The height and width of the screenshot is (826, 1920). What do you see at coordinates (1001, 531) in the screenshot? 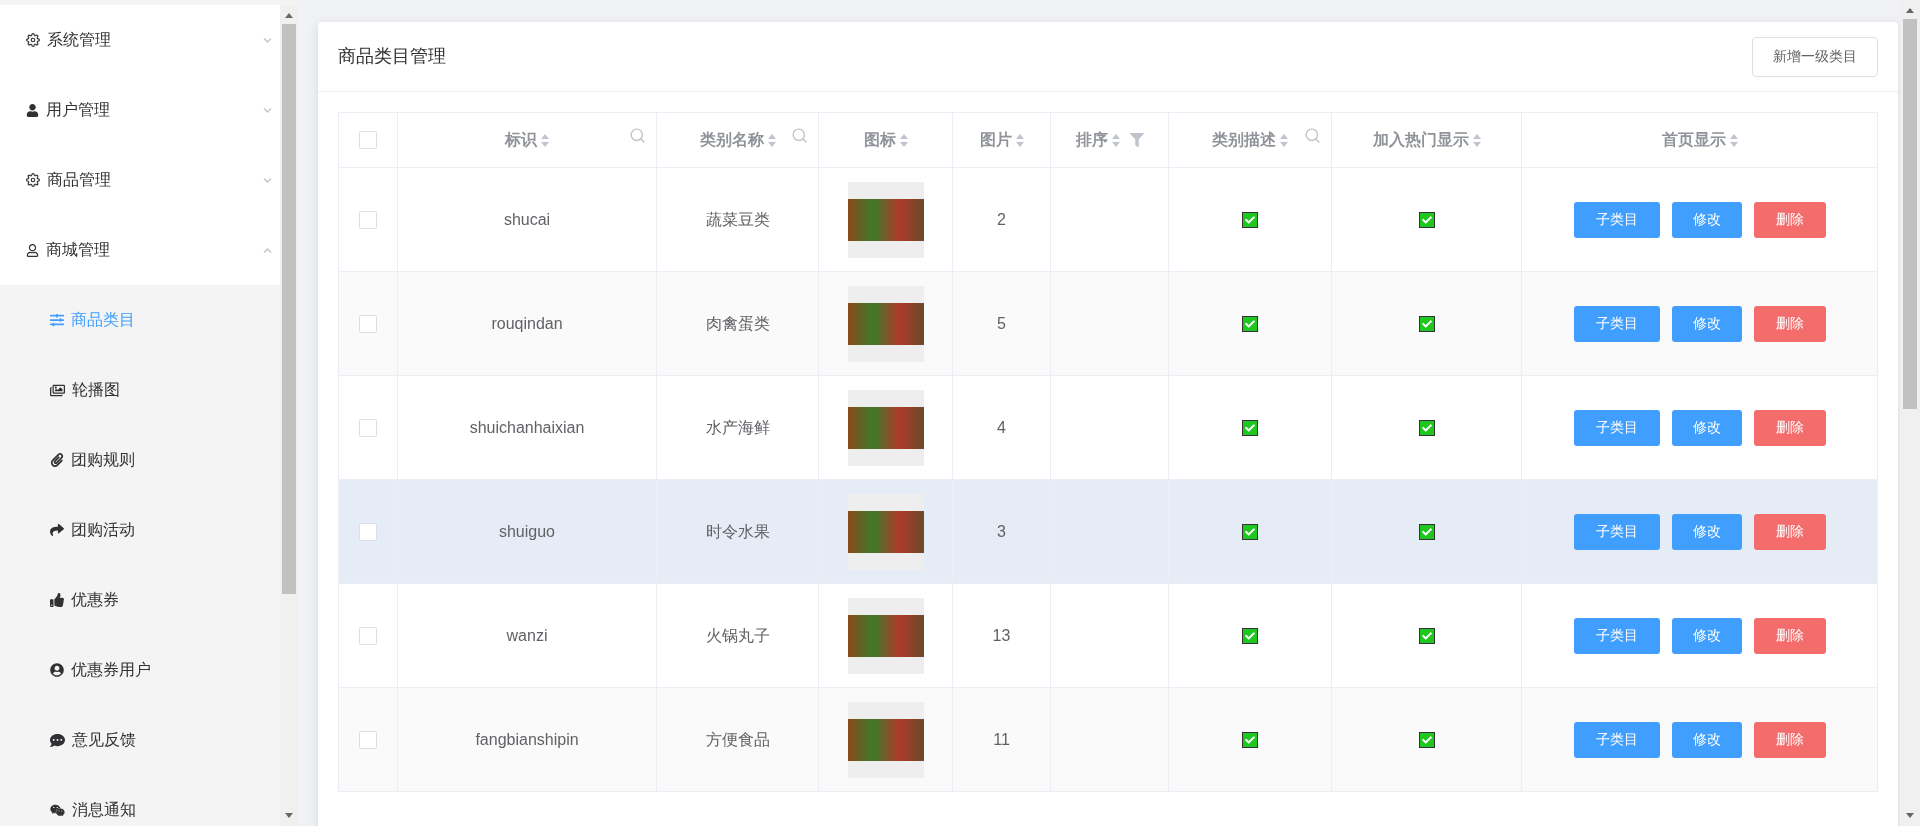
I see `table-cell-text: 3` at bounding box center [1001, 531].